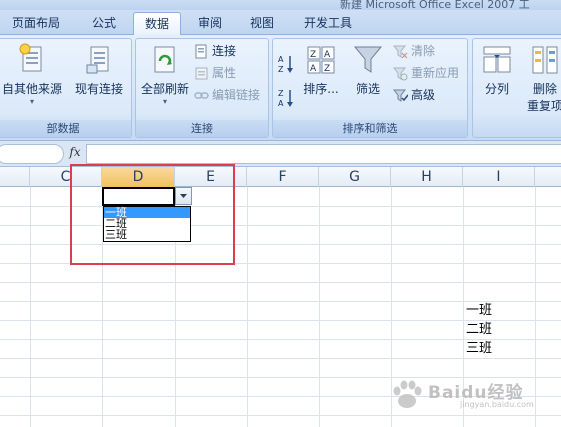 Image resolution: width=561 pixels, height=427 pixels. What do you see at coordinates (32, 74) in the screenshot?
I see `other-sources-button: 自其他来源 ▾` at bounding box center [32, 74].